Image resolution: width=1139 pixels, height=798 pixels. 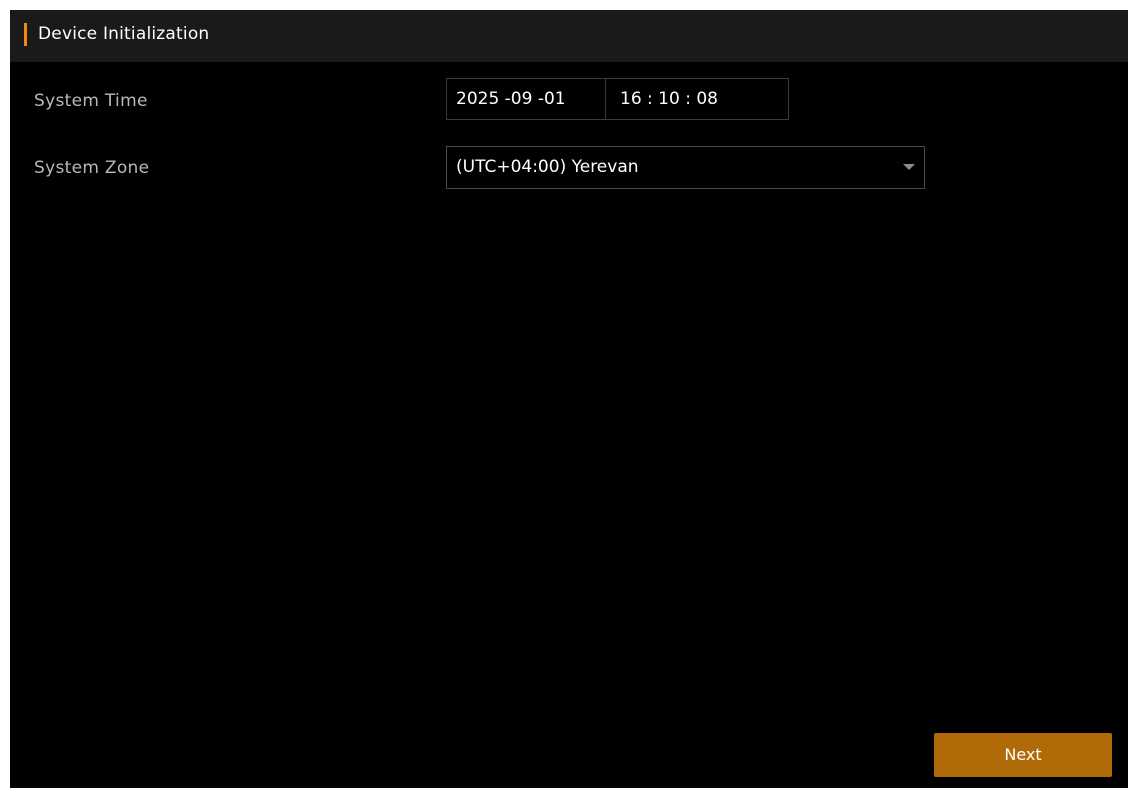 What do you see at coordinates (547, 167) in the screenshot?
I see `system-zone-value: (UTC+04:00) Yerevan` at bounding box center [547, 167].